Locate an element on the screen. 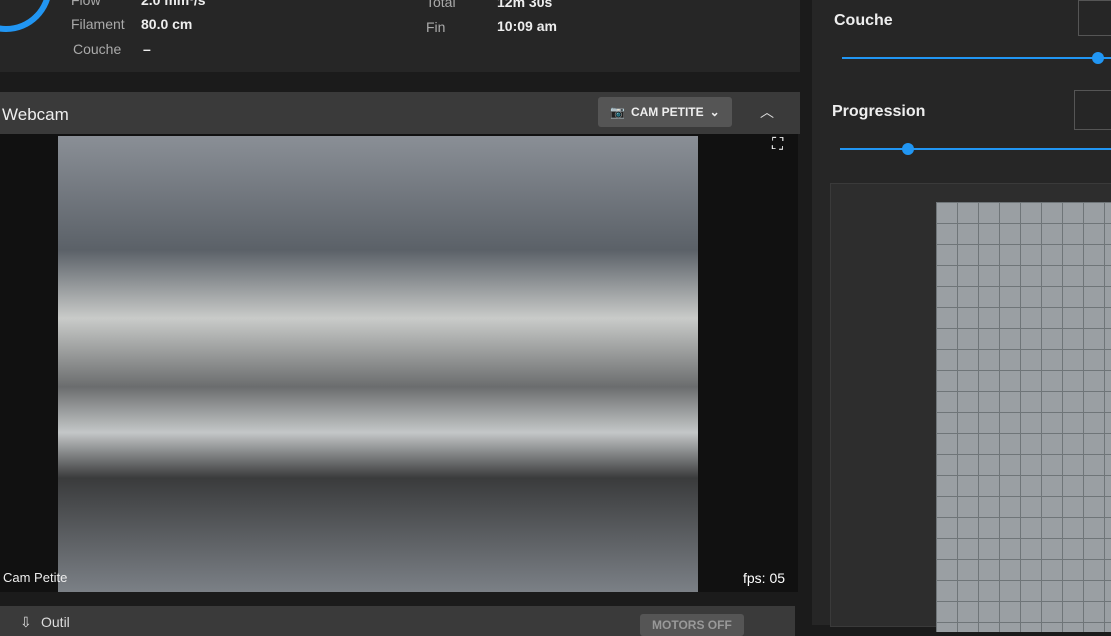 This screenshot has height=636, width=1111. motors-off-label: MOTORS OFF is located at coordinates (692, 625).